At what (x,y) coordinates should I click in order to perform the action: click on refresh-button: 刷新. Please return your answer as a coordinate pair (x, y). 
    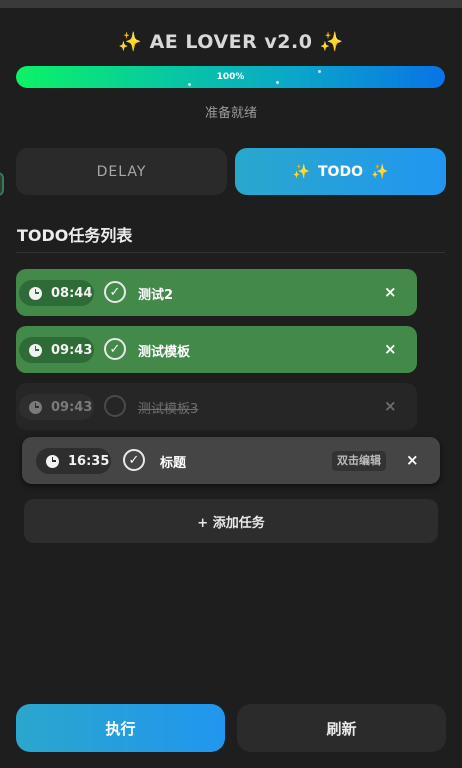
    Looking at the image, I should click on (341, 728).